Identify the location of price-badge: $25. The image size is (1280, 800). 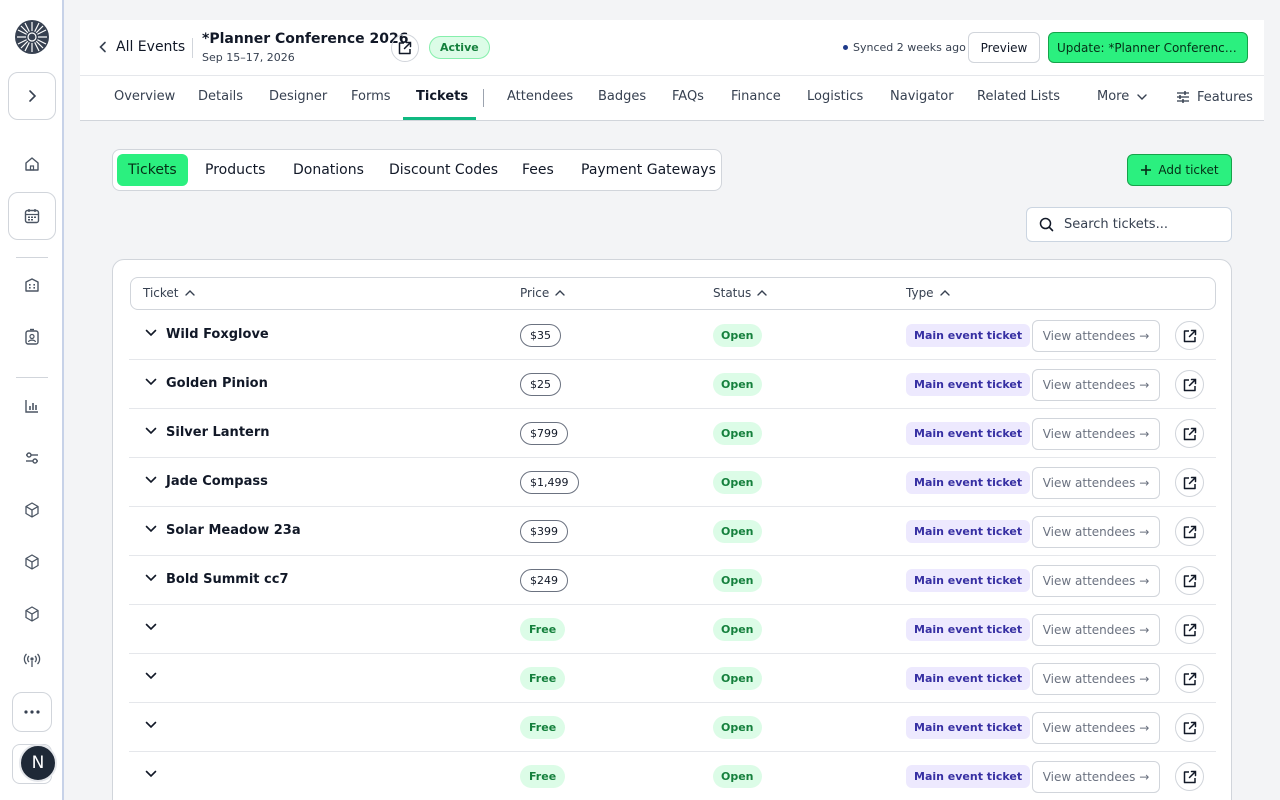
(540, 384).